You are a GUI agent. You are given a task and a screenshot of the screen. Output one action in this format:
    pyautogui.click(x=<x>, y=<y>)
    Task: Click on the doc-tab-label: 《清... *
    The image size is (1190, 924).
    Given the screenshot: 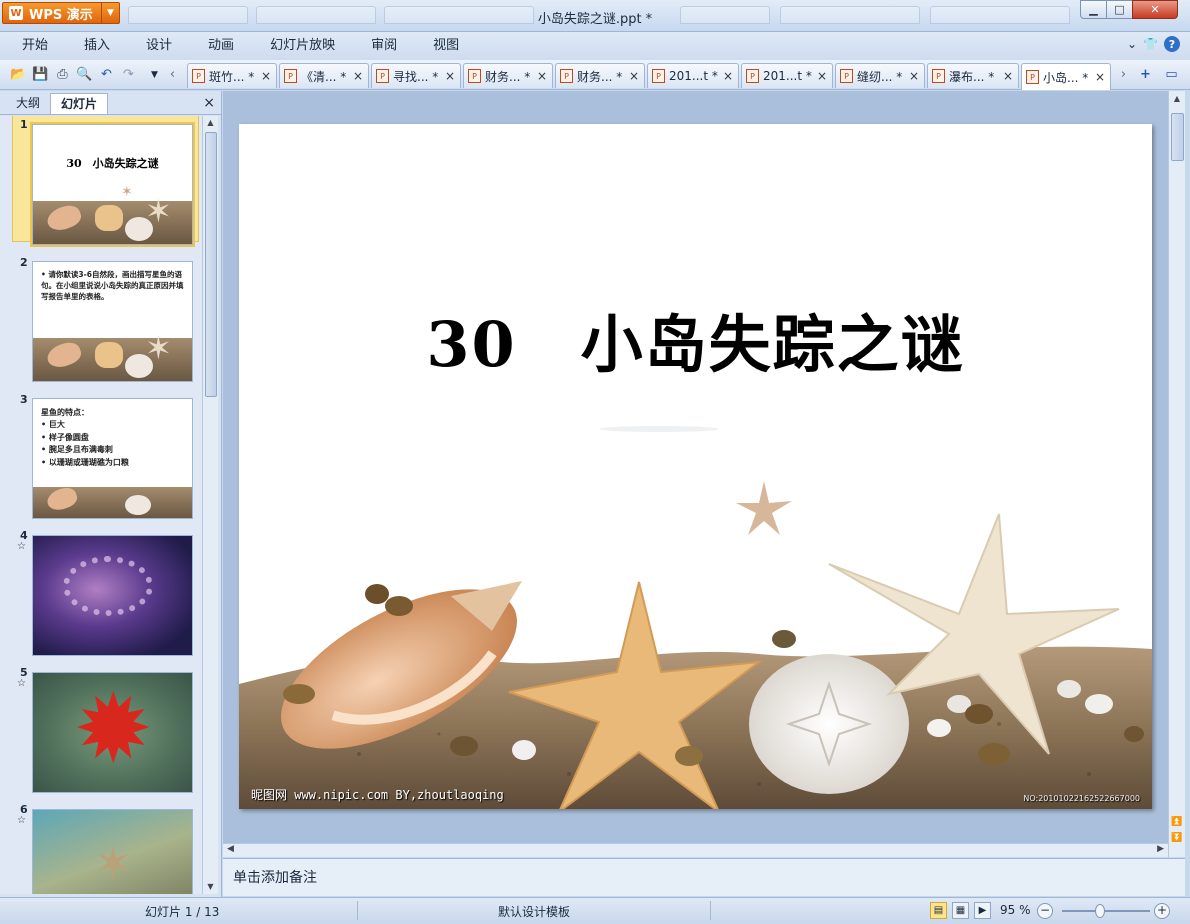 What is the action you would take?
    pyautogui.click(x=324, y=76)
    